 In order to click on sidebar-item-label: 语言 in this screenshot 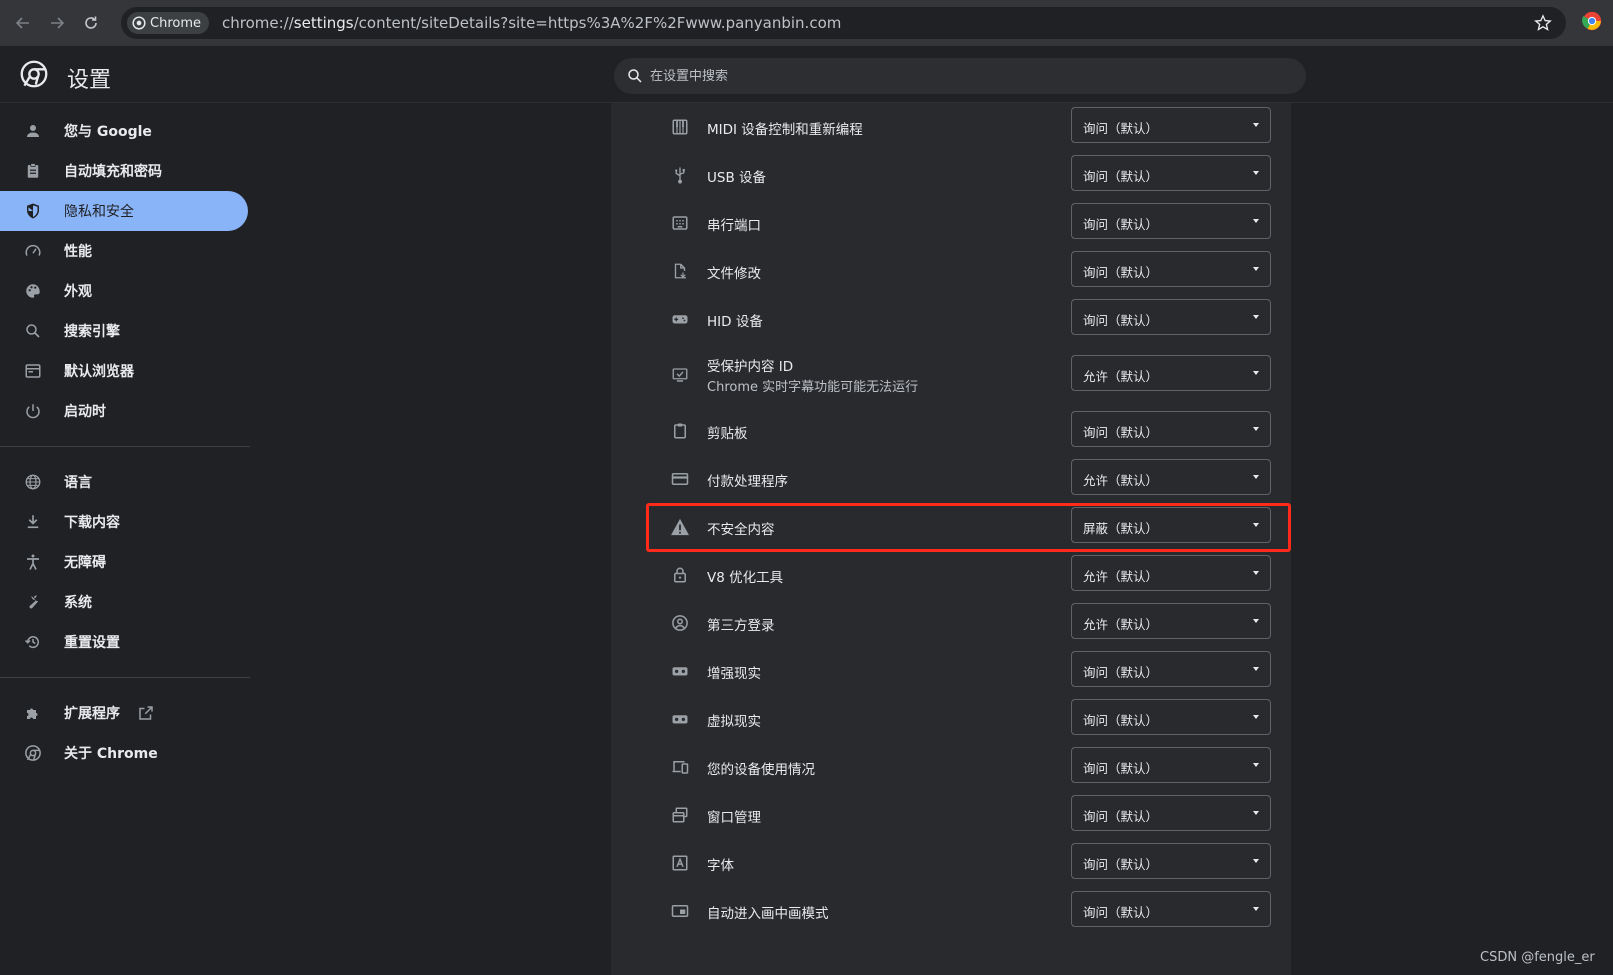, I will do `click(78, 483)`.